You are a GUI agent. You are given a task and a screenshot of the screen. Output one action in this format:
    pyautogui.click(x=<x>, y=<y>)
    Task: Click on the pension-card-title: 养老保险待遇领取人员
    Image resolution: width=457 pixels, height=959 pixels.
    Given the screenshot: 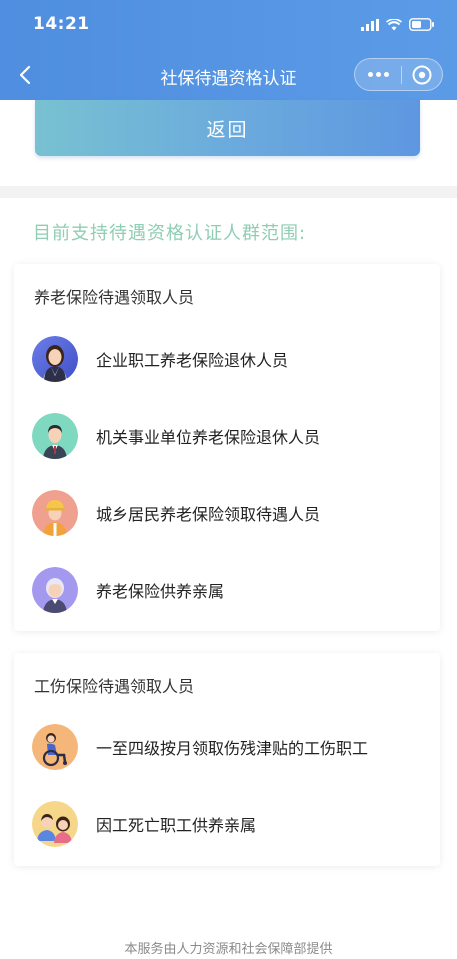 What is the action you would take?
    pyautogui.click(x=114, y=297)
    